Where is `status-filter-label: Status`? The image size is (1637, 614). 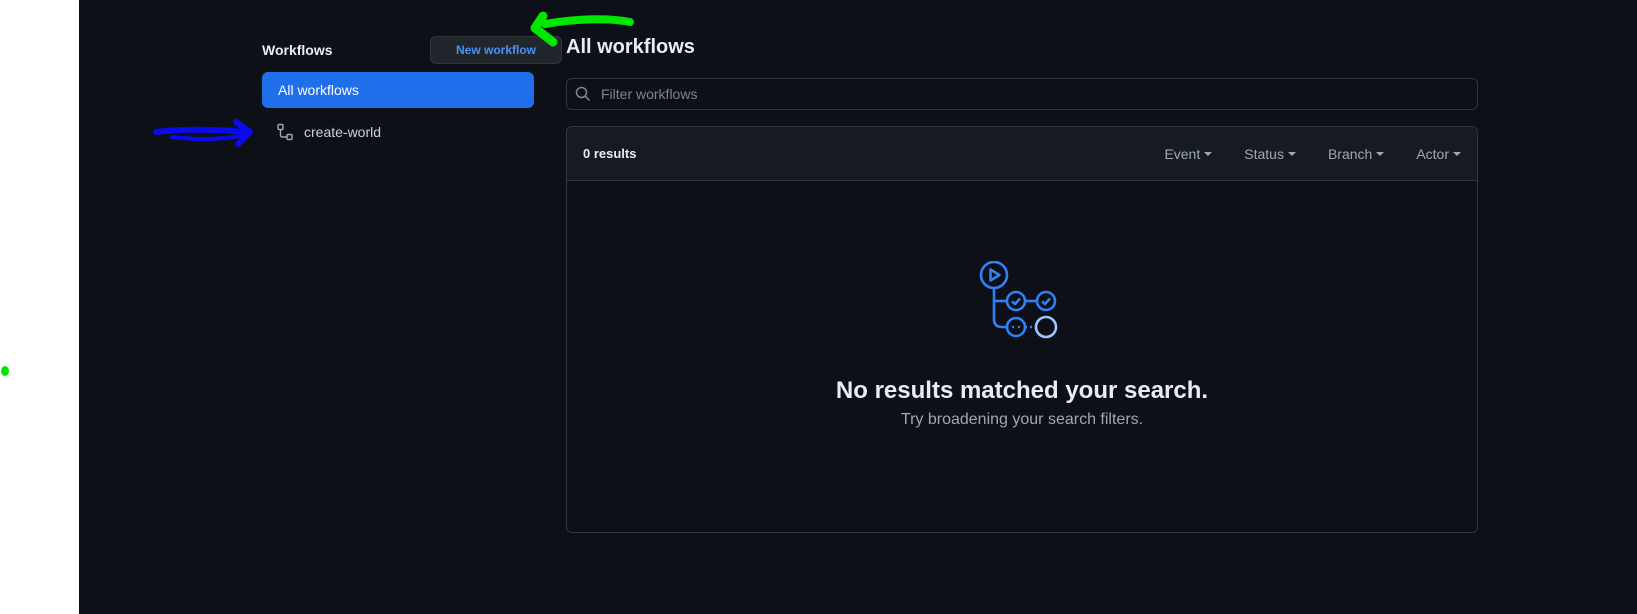 status-filter-label: Status is located at coordinates (1264, 153).